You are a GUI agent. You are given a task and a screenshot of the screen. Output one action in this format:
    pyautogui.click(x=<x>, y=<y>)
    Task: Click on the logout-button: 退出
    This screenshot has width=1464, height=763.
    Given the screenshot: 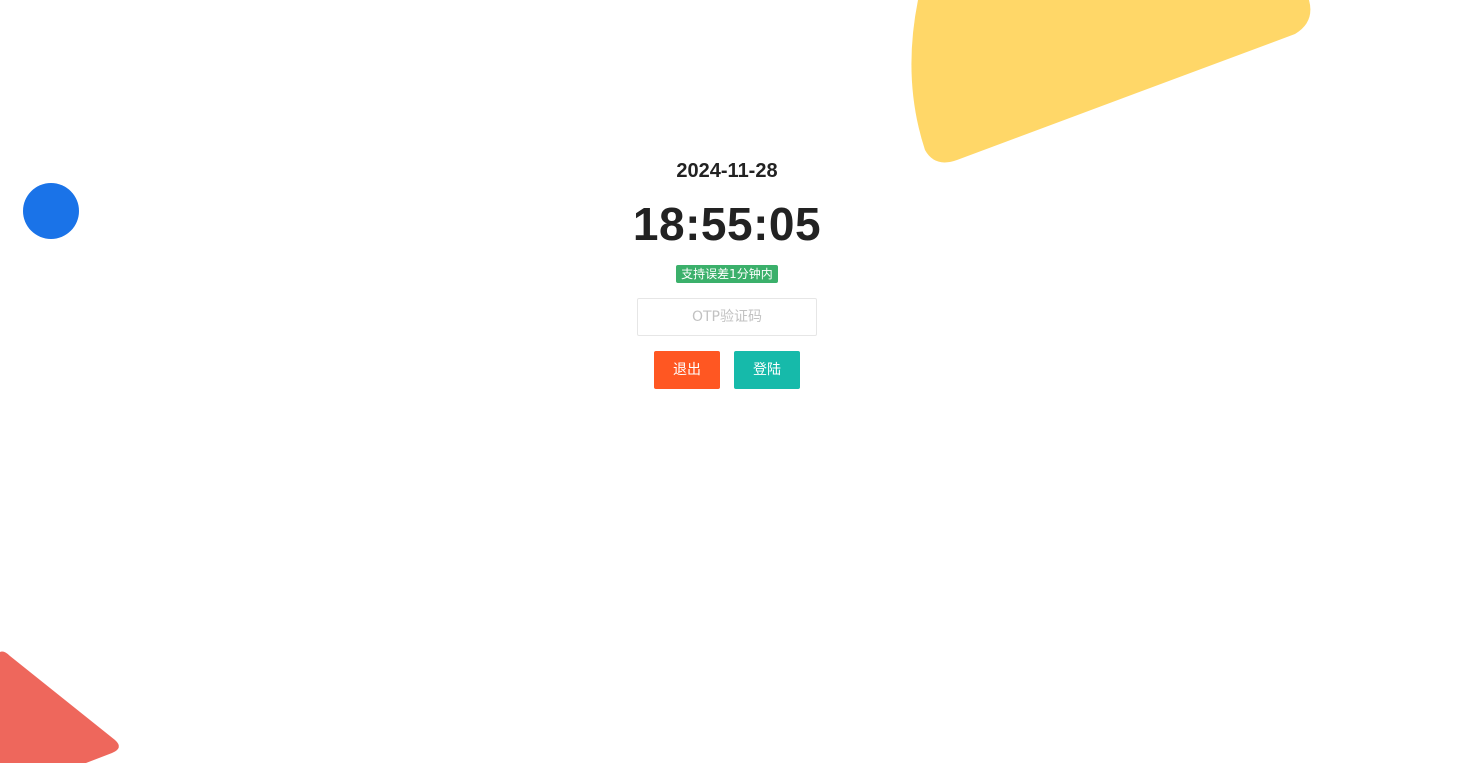 What is the action you would take?
    pyautogui.click(x=687, y=370)
    